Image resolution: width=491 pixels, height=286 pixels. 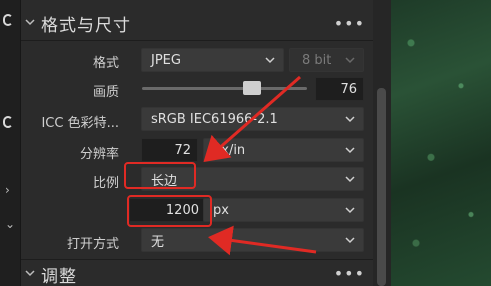 I want to click on section-header-format: 格式与尺寸 •••, so click(x=197, y=23).